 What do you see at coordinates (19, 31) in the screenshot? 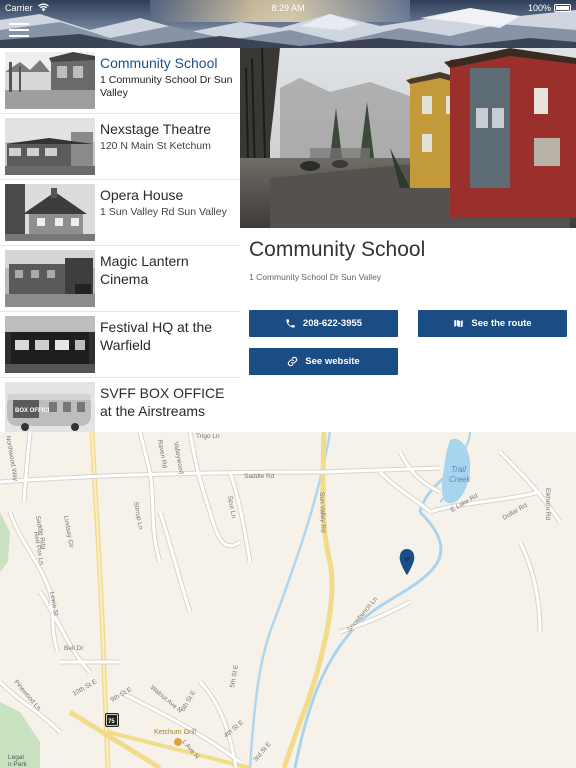
I see `hamburger-menu-icon` at bounding box center [19, 31].